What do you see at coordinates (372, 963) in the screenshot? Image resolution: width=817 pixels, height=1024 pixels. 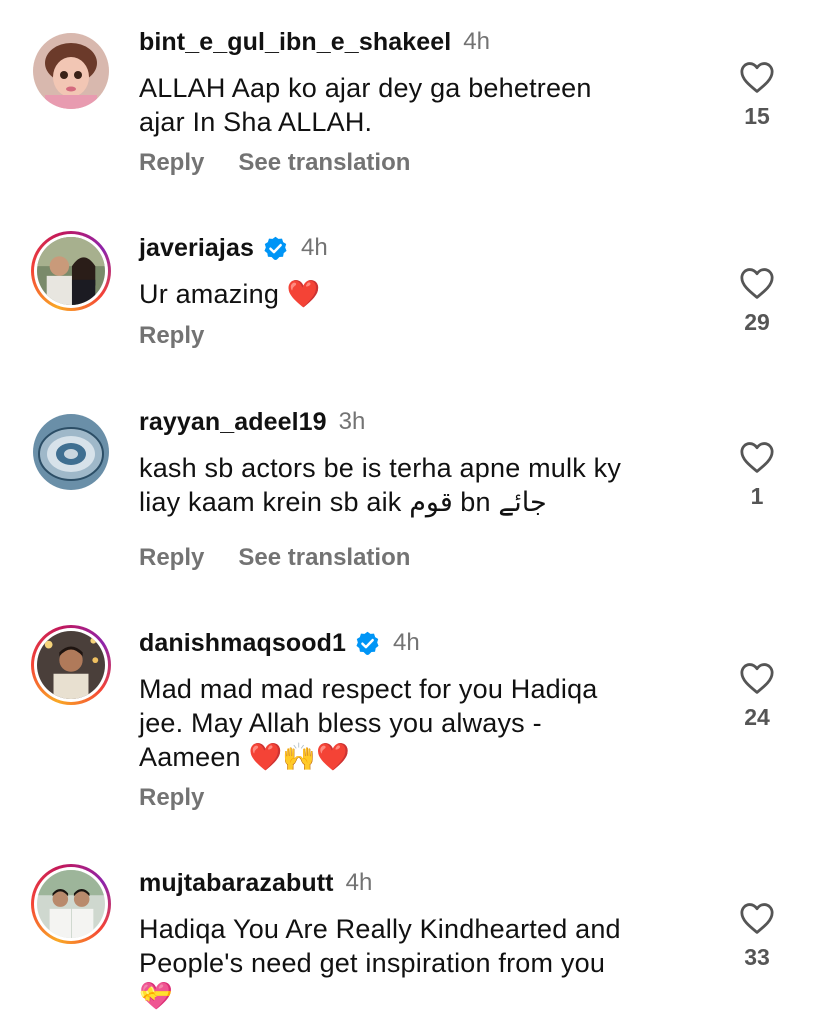 I see `comment-line: People's need get inspiration from you` at bounding box center [372, 963].